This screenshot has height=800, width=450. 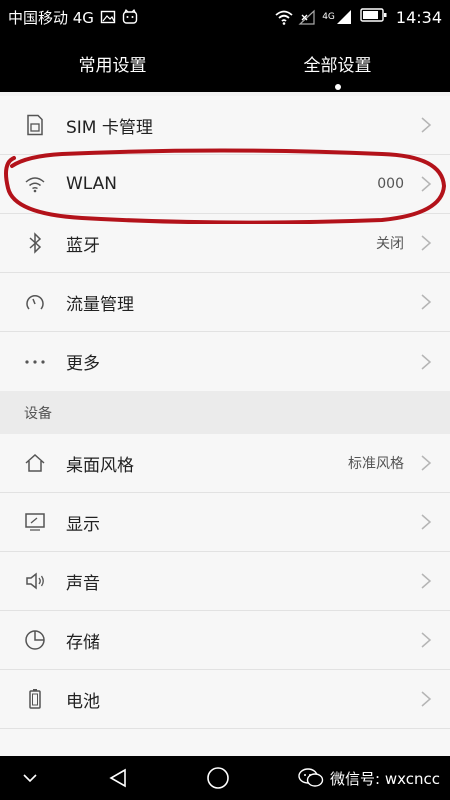 What do you see at coordinates (328, 17) in the screenshot?
I see `network-type-label: 4G` at bounding box center [328, 17].